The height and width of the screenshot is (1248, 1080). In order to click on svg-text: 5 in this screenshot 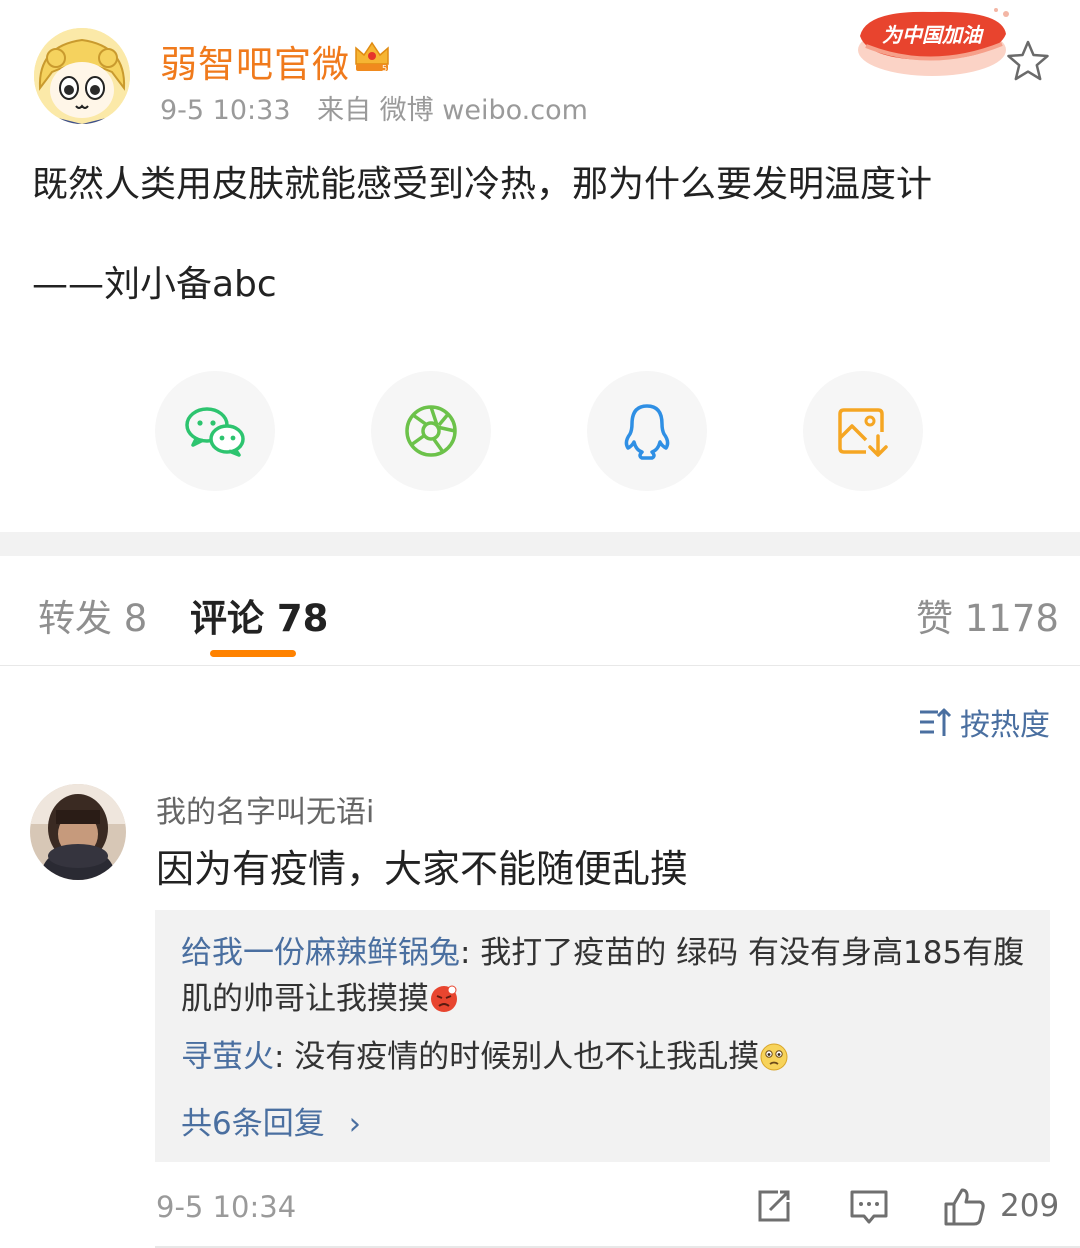, I will do `click(384, 68)`.